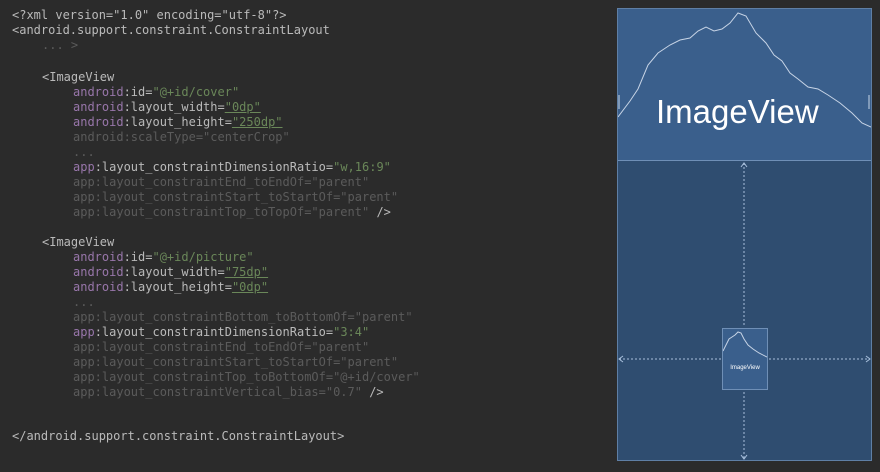 Image resolution: width=880 pixels, height=472 pixels. Describe the element at coordinates (78, 242) in the screenshot. I see `picture-imageview-tag: <ImageView` at that location.